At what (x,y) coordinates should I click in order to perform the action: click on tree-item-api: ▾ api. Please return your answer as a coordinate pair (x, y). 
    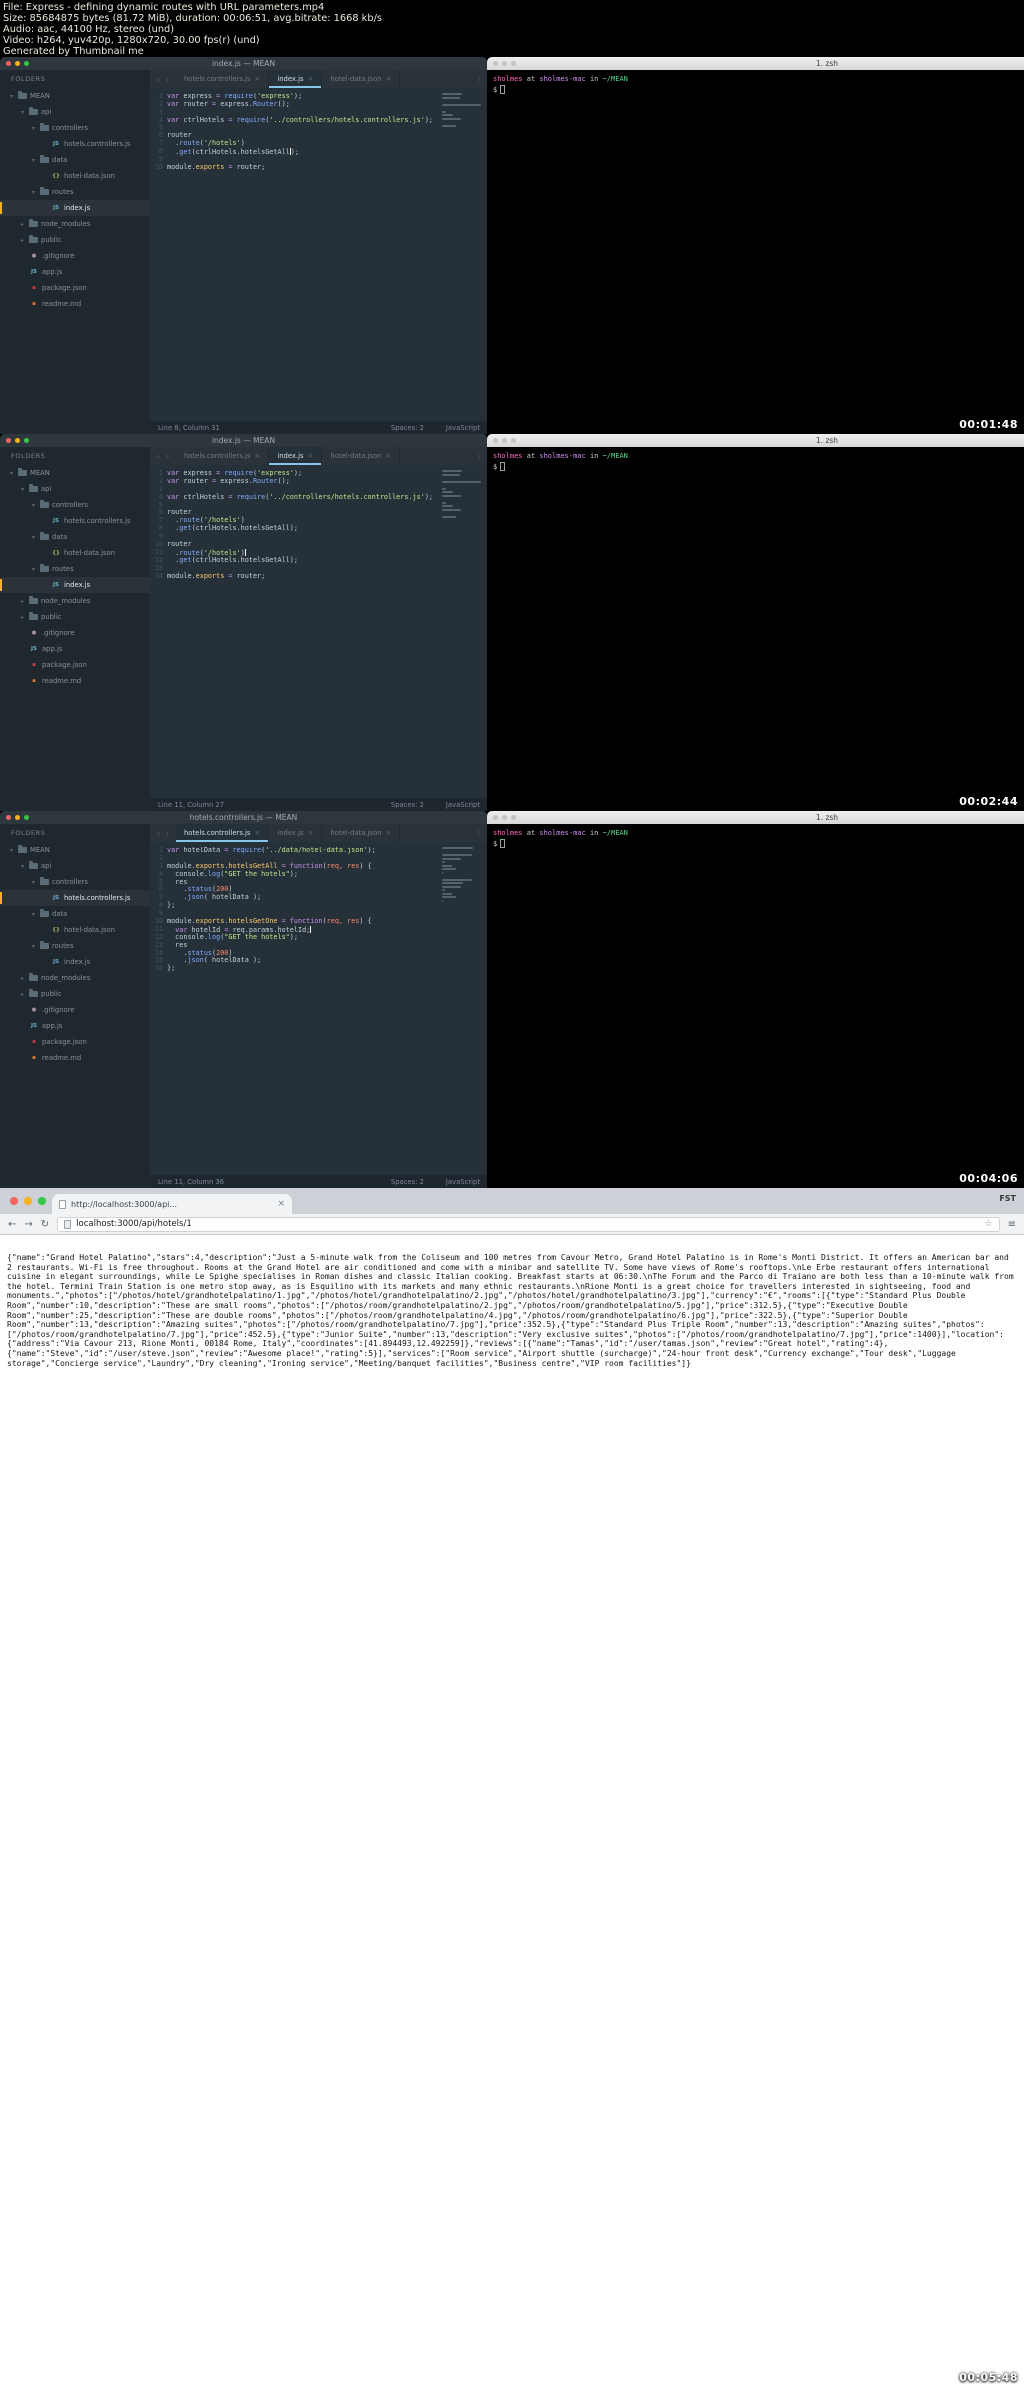
    Looking at the image, I should click on (75, 866).